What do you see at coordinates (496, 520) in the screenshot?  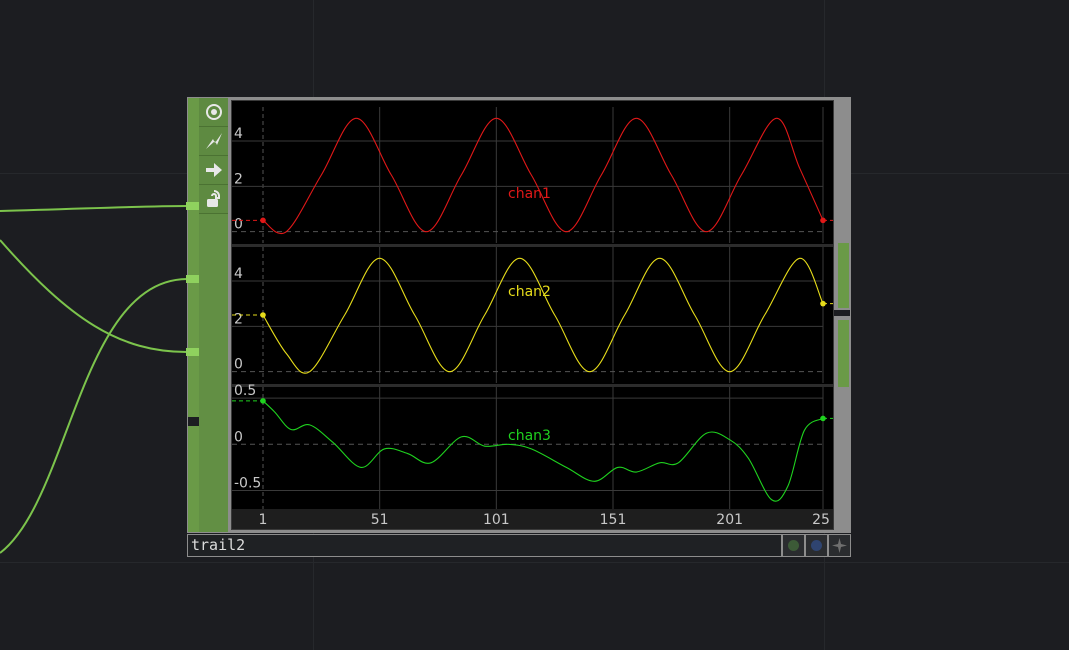 I see `x-tick-label: 101` at bounding box center [496, 520].